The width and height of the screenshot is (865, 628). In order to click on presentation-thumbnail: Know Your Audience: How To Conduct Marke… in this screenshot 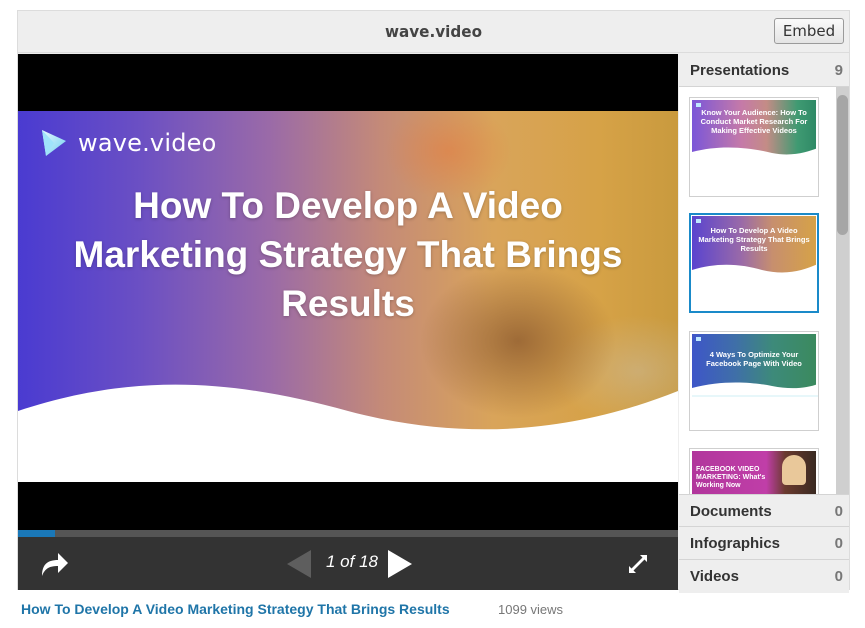, I will do `click(754, 147)`.